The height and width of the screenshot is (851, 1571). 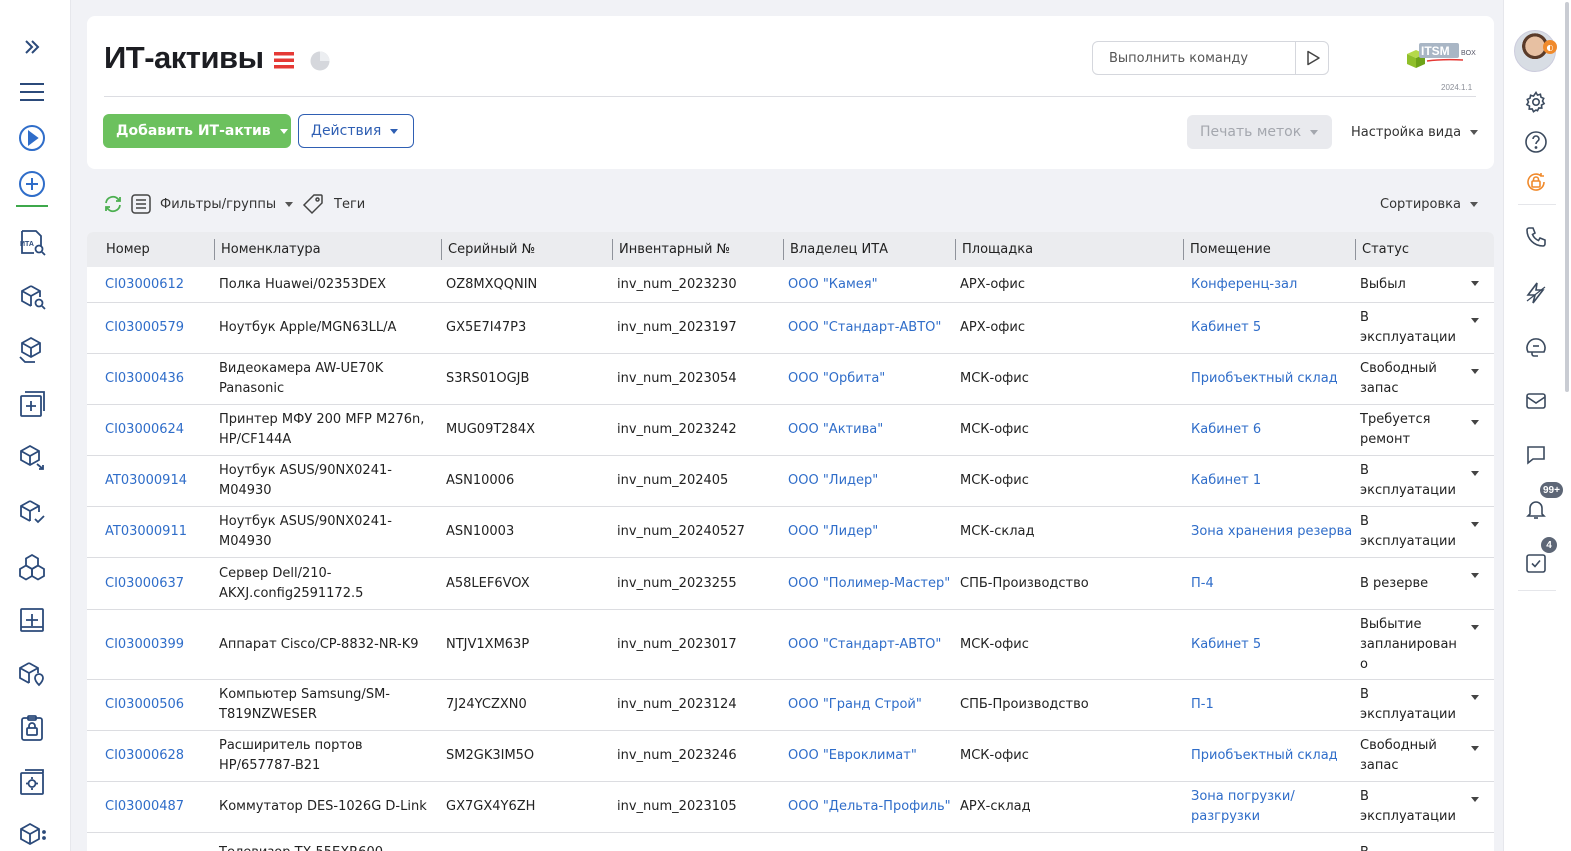 I want to click on boxes-stack-icon, so click(x=32, y=567).